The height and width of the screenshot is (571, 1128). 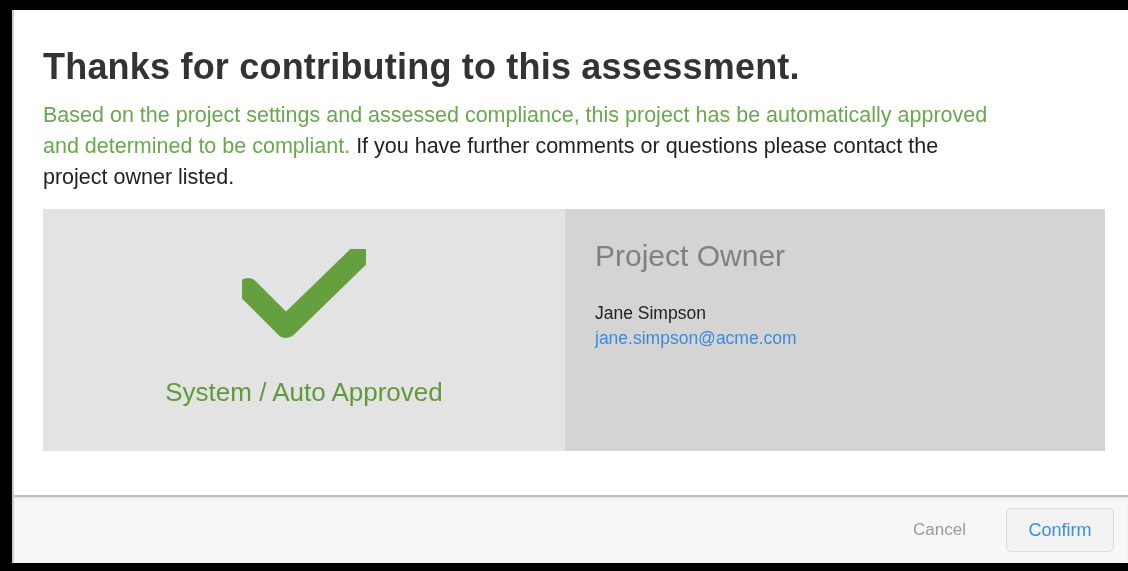 I want to click on dialog-title: Thanks for contributing to this assessment., so click(x=422, y=67).